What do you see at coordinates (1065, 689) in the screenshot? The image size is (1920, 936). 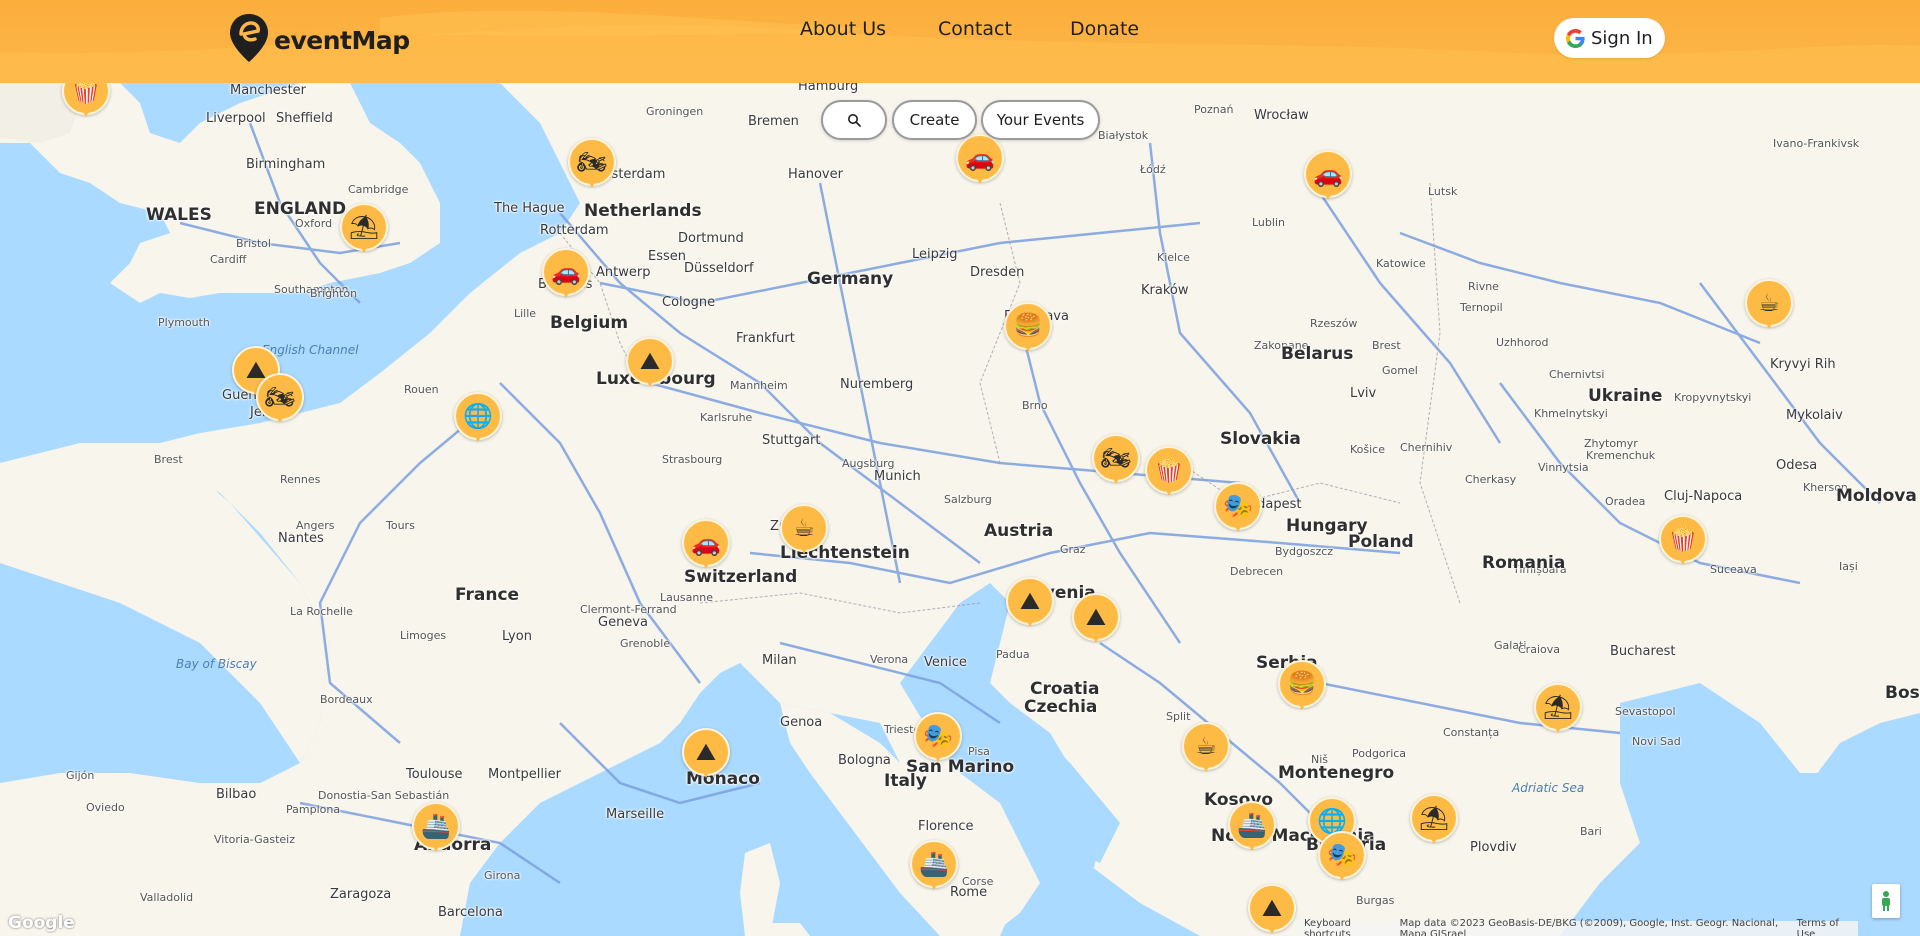 I see `map-label: Croatia` at bounding box center [1065, 689].